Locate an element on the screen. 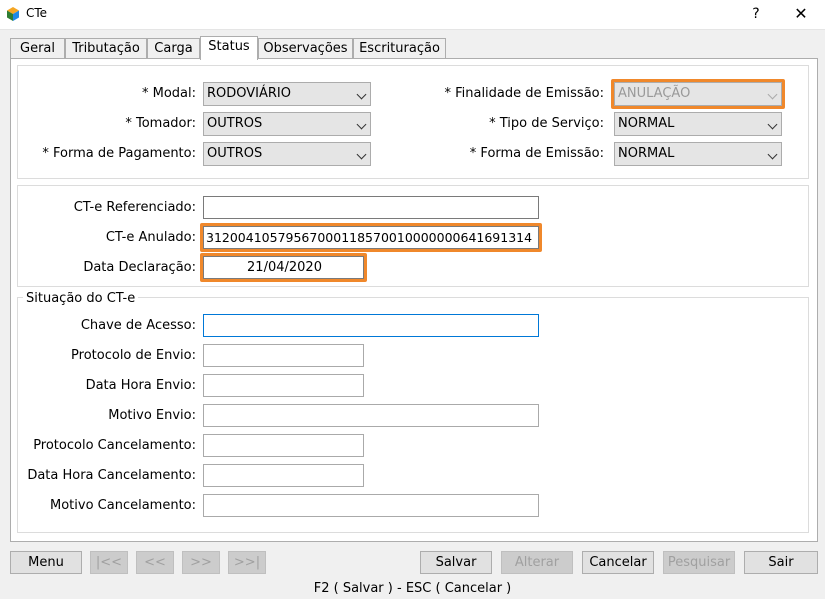  close-button: ✕ is located at coordinates (801, 14).